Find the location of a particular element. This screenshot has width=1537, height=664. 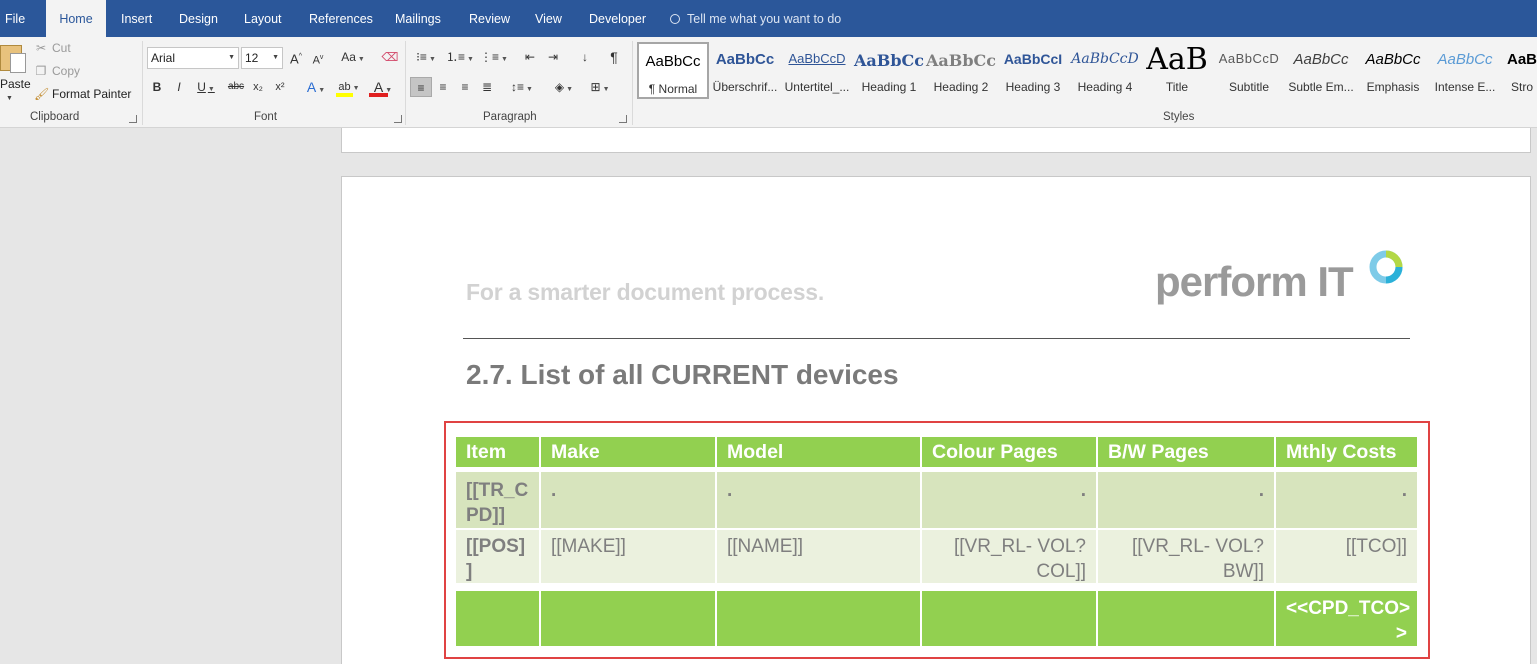

show-formatting-button: ¶ is located at coordinates (614, 57).